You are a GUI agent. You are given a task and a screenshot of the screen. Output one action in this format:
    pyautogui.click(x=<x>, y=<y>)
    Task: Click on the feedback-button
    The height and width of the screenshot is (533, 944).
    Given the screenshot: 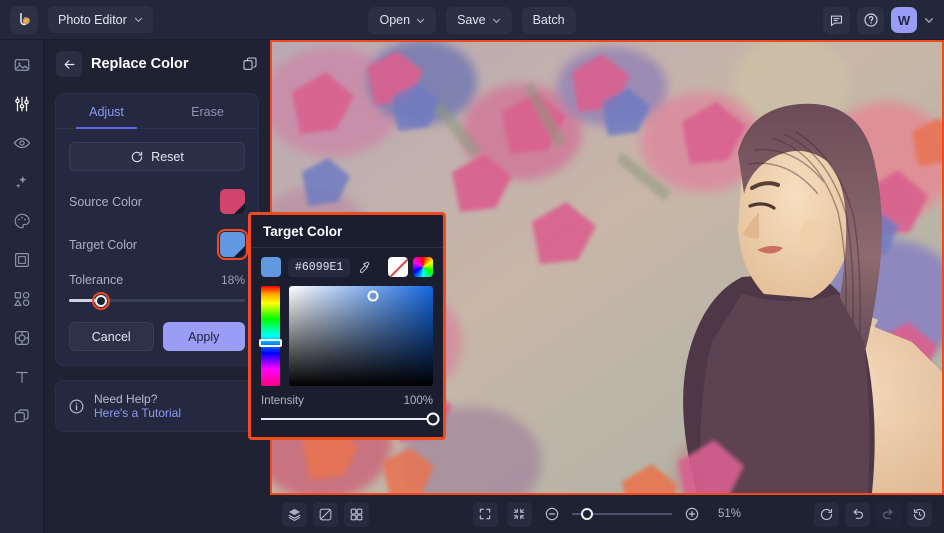 What is the action you would take?
    pyautogui.click(x=836, y=20)
    